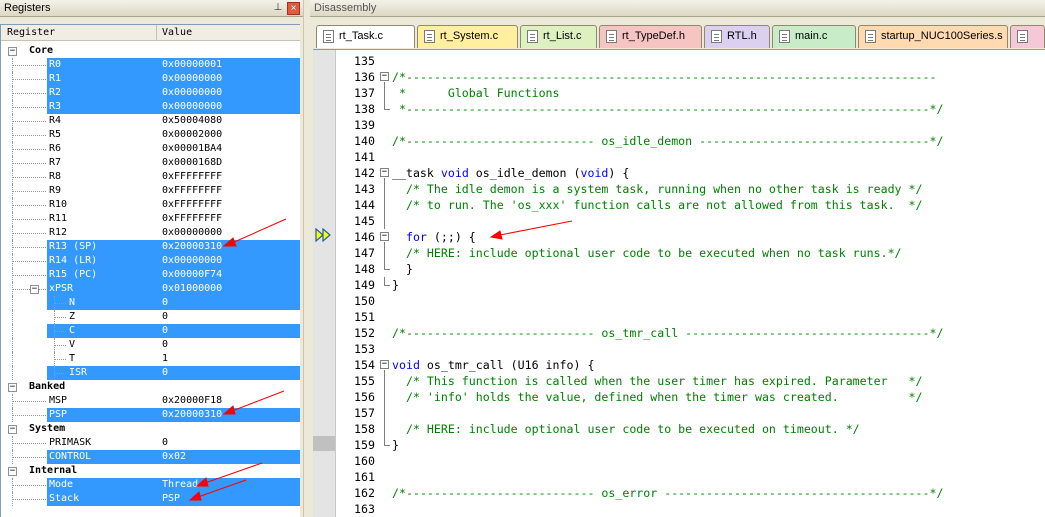 Image resolution: width=1045 pixels, height=517 pixels. I want to click on register-value: 0x20000F18, so click(192, 401).